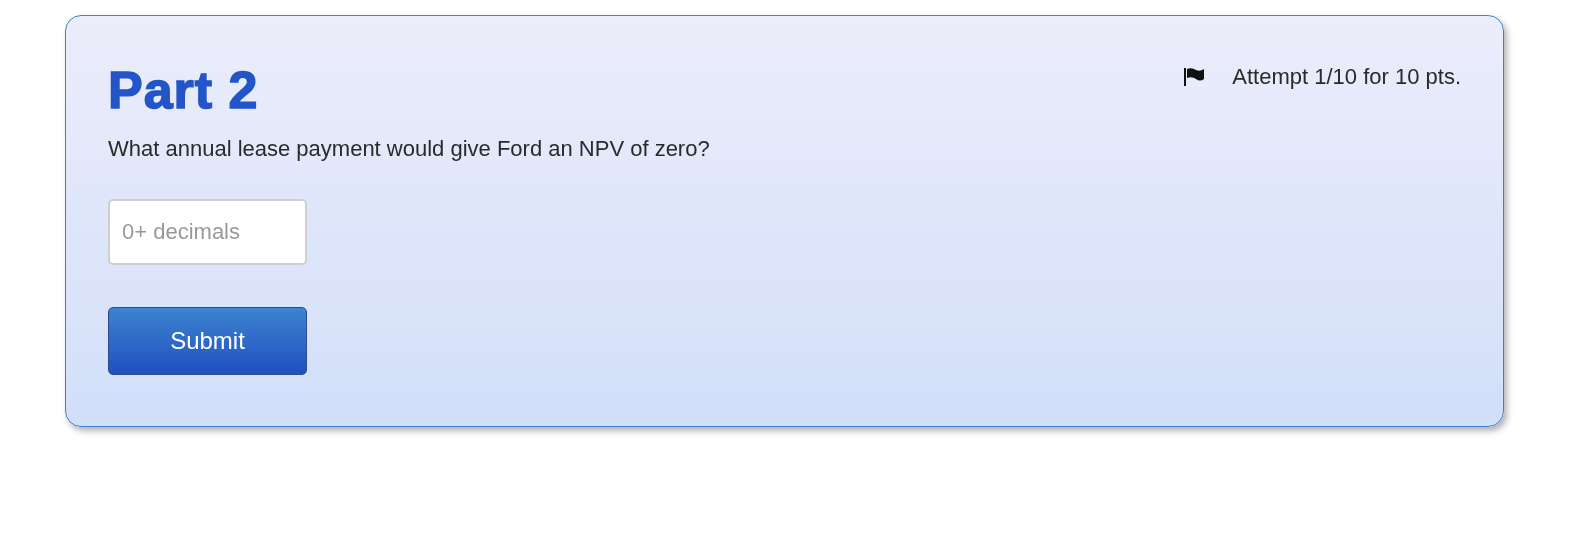 This screenshot has height=552, width=1596. Describe the element at coordinates (207, 341) in the screenshot. I see `submit-button: Submit` at that location.